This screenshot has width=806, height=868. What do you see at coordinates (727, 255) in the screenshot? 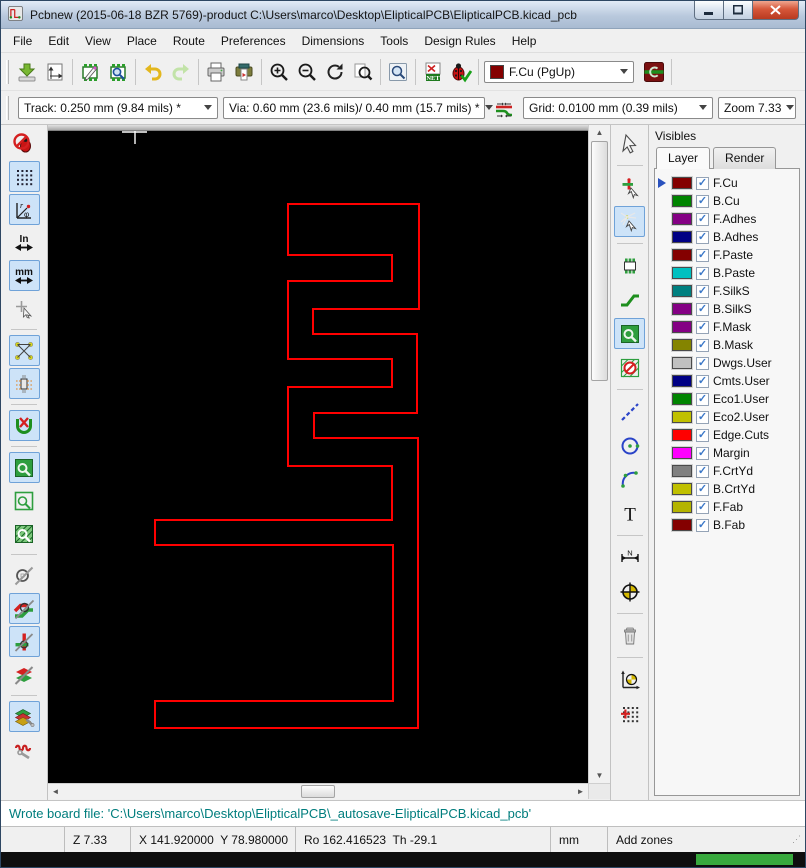
I see `layer-row-f-paste: ✓ F.Paste` at bounding box center [727, 255].